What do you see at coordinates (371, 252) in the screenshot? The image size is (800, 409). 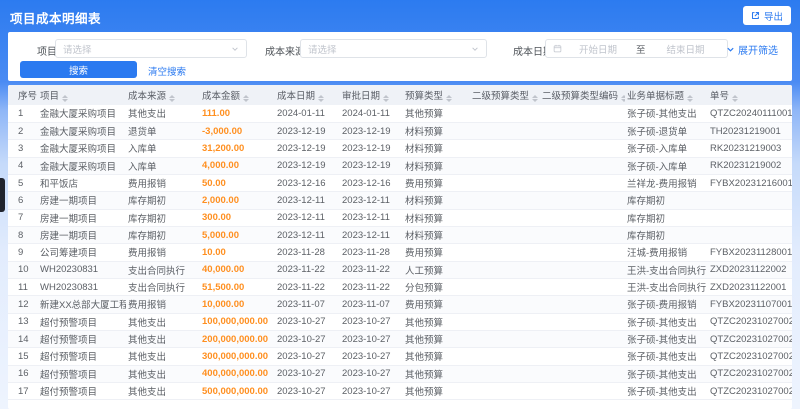 I see `cell-approval_date: 2023-11-28` at bounding box center [371, 252].